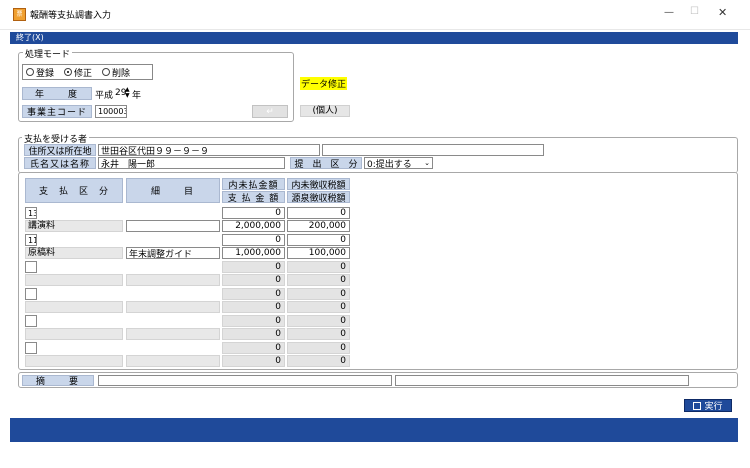 The height and width of the screenshot is (468, 750). What do you see at coordinates (713, 407) in the screenshot?
I see `execute-label: 実行` at bounding box center [713, 407].